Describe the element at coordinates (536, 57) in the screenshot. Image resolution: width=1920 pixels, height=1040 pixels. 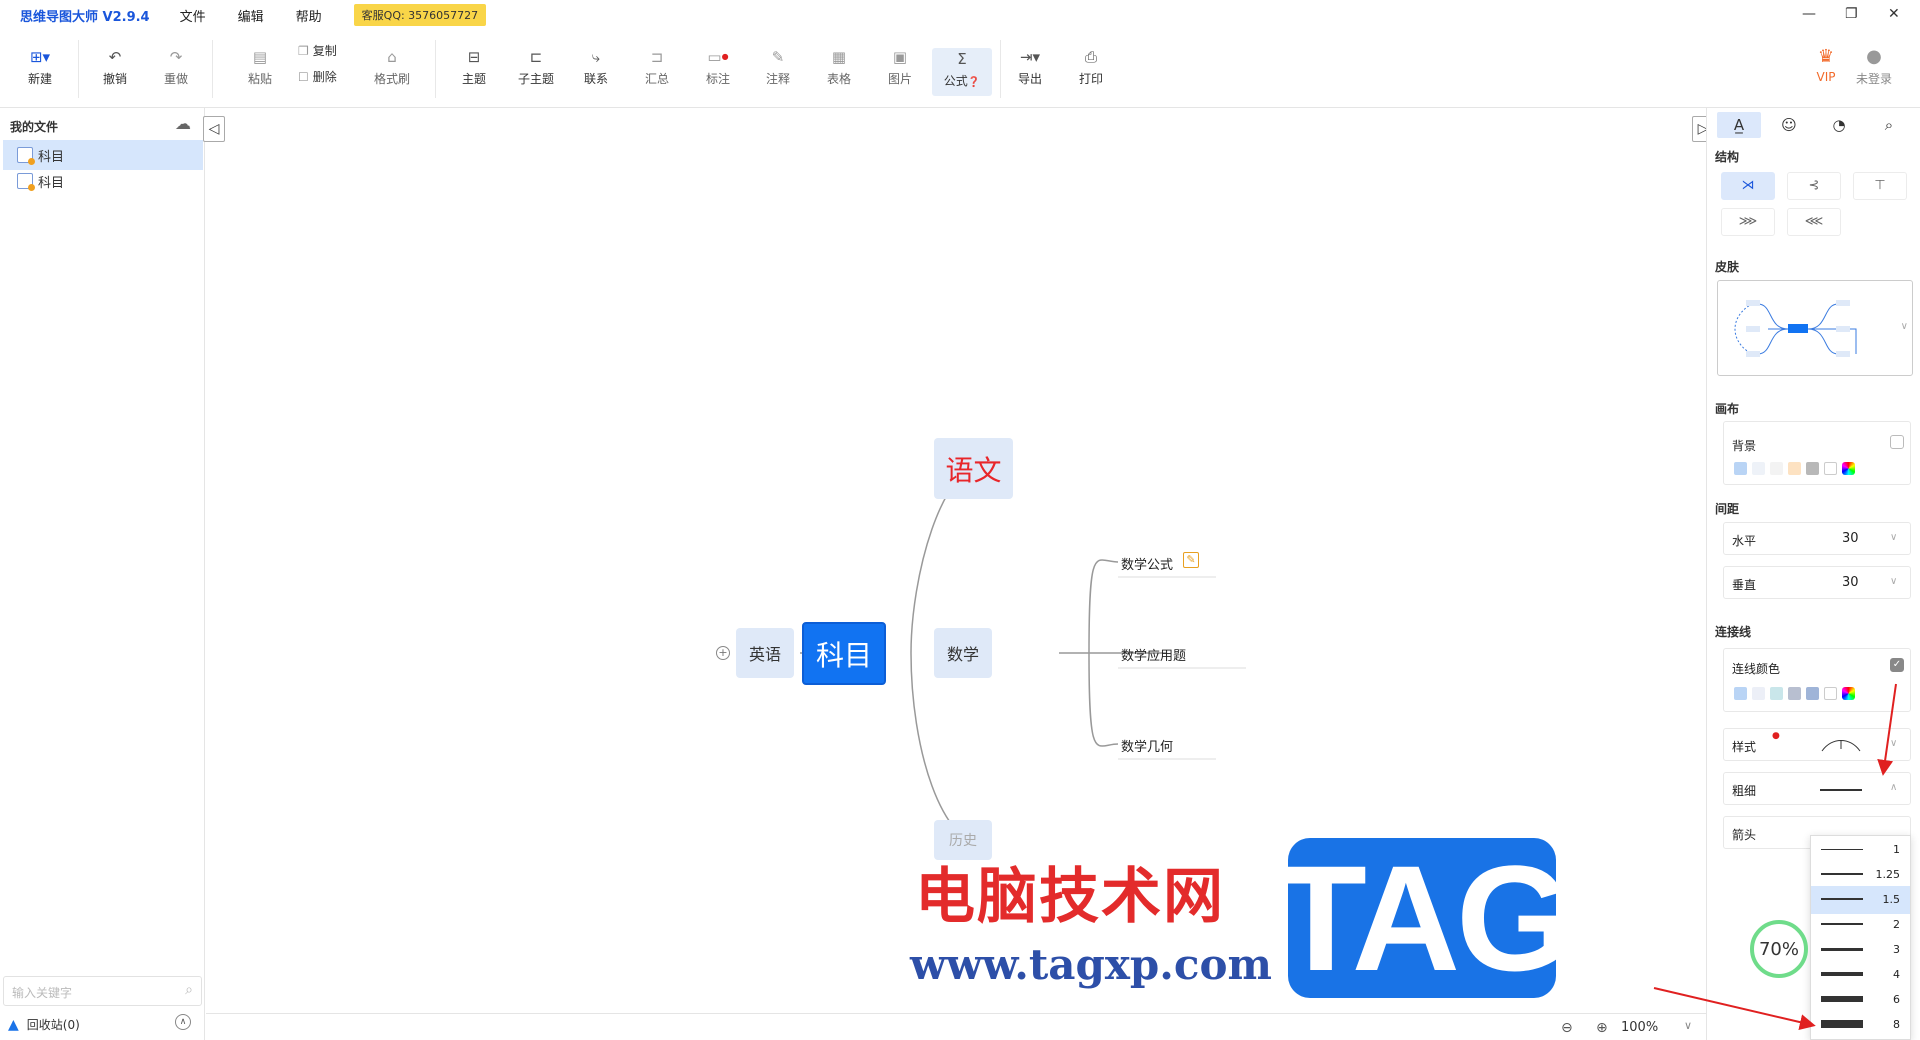
I see `subtopic-icon: ⊏` at that location.